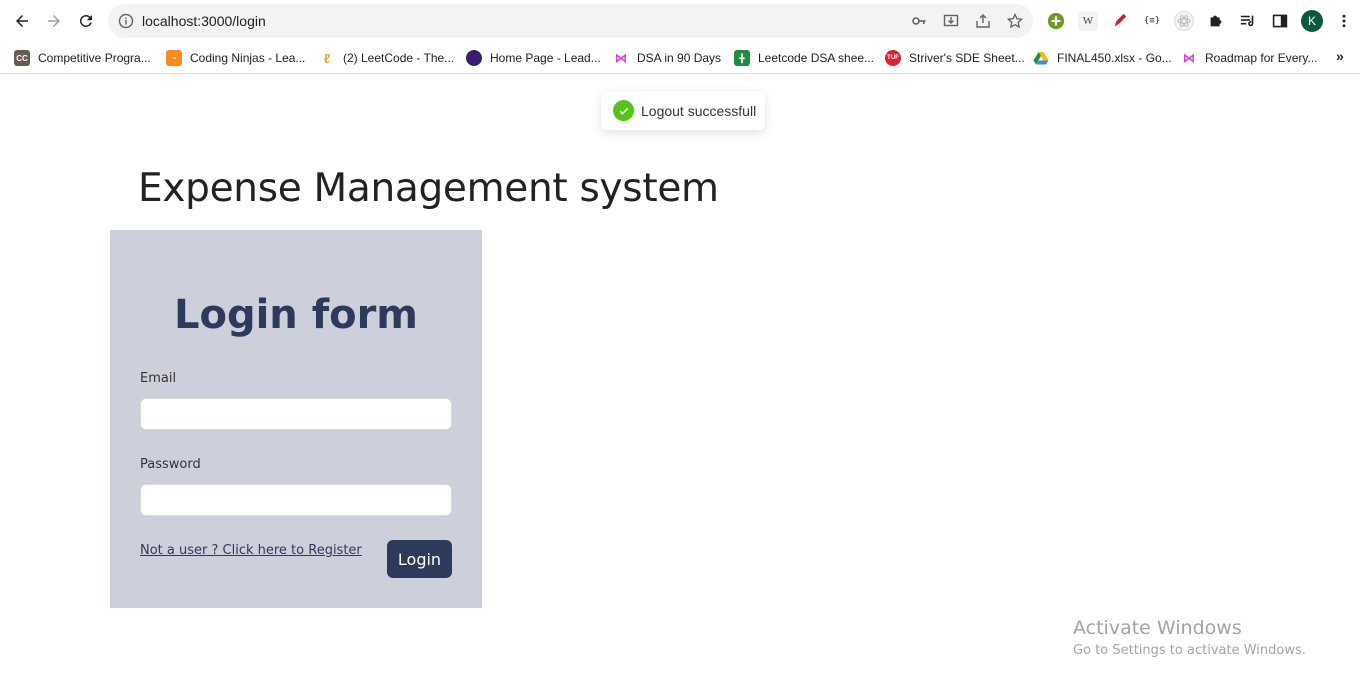 The height and width of the screenshot is (683, 1360). Describe the element at coordinates (170, 464) in the screenshot. I see `password-label: Password` at that location.